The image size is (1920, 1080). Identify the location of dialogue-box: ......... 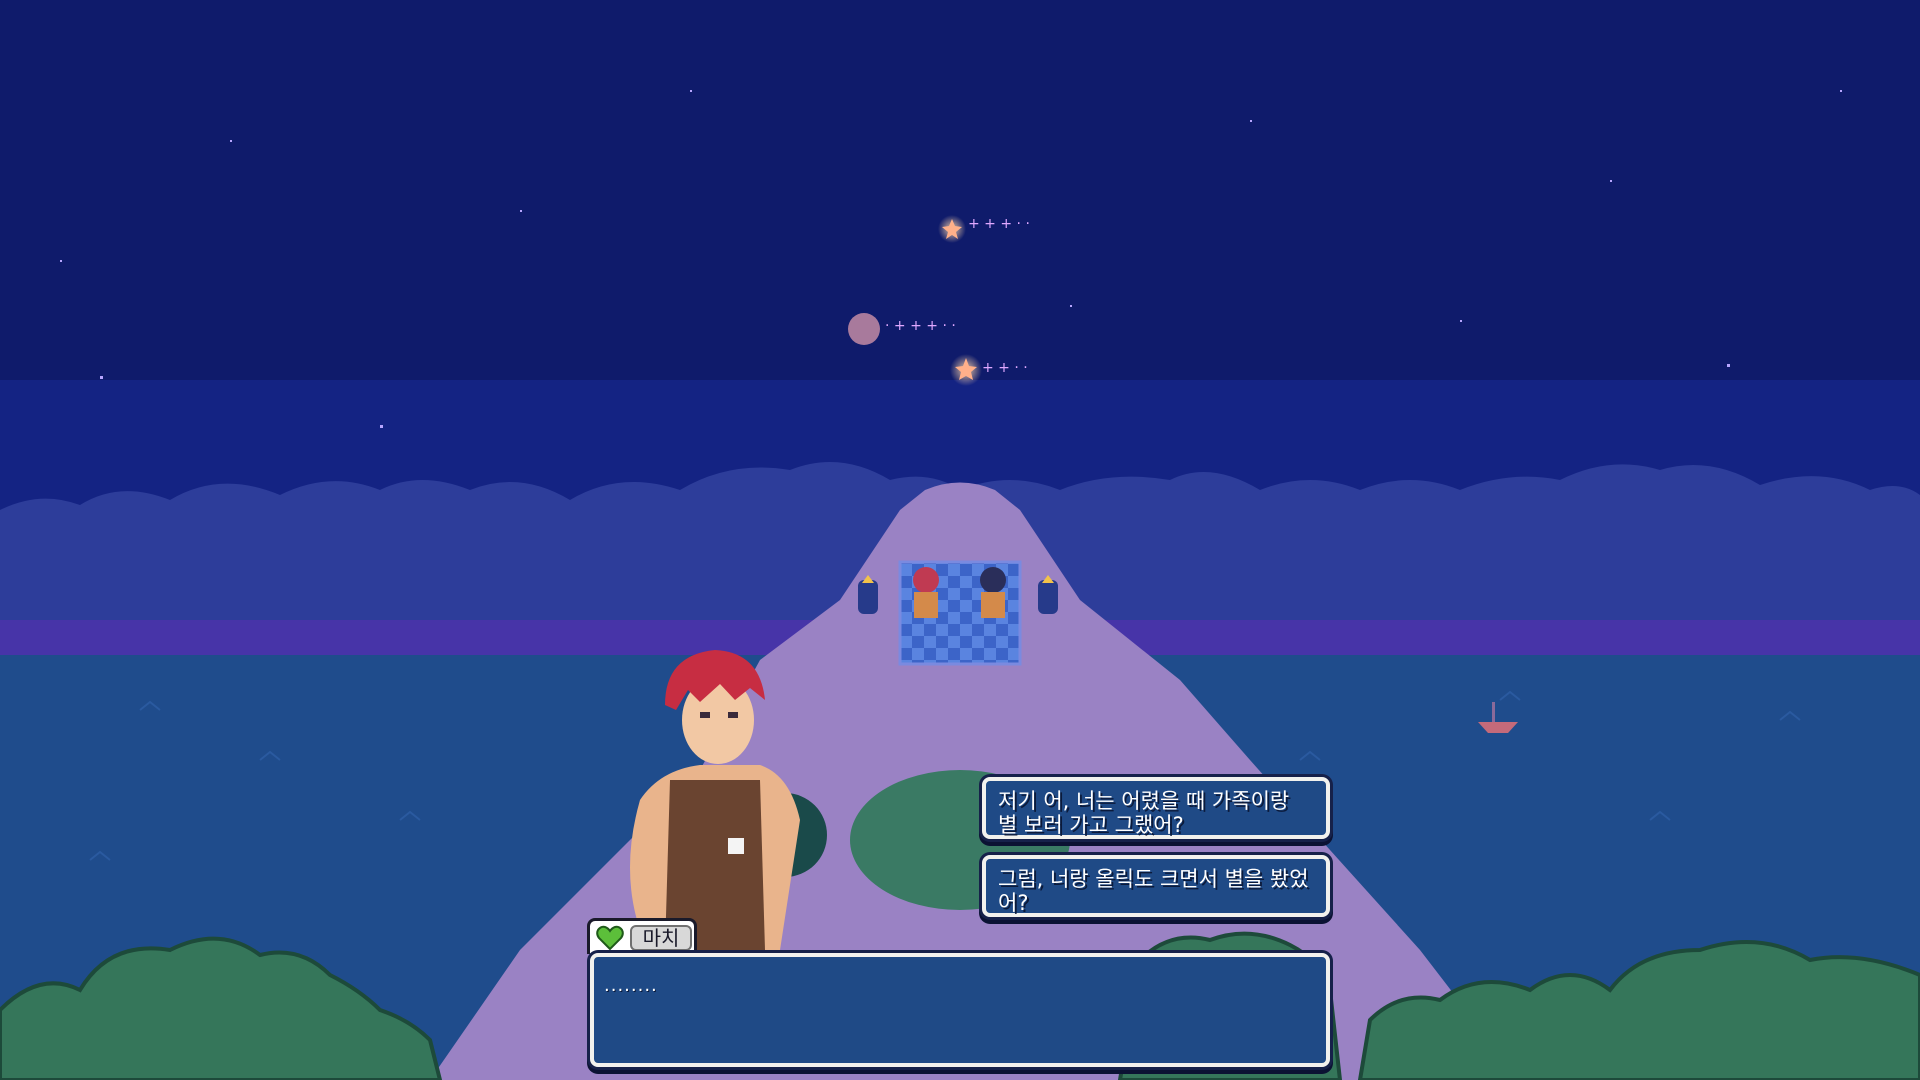
(960, 1010).